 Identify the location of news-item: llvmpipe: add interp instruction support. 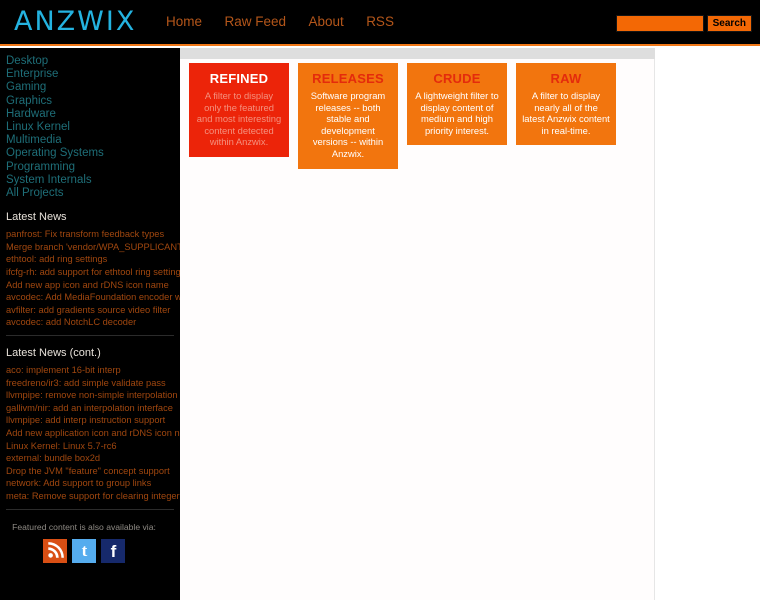
(93, 420).